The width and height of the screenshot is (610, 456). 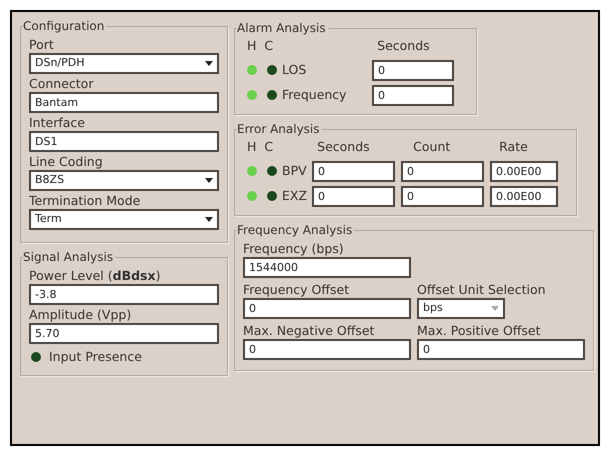 What do you see at coordinates (295, 195) in the screenshot?
I see `row-label: EXZ` at bounding box center [295, 195].